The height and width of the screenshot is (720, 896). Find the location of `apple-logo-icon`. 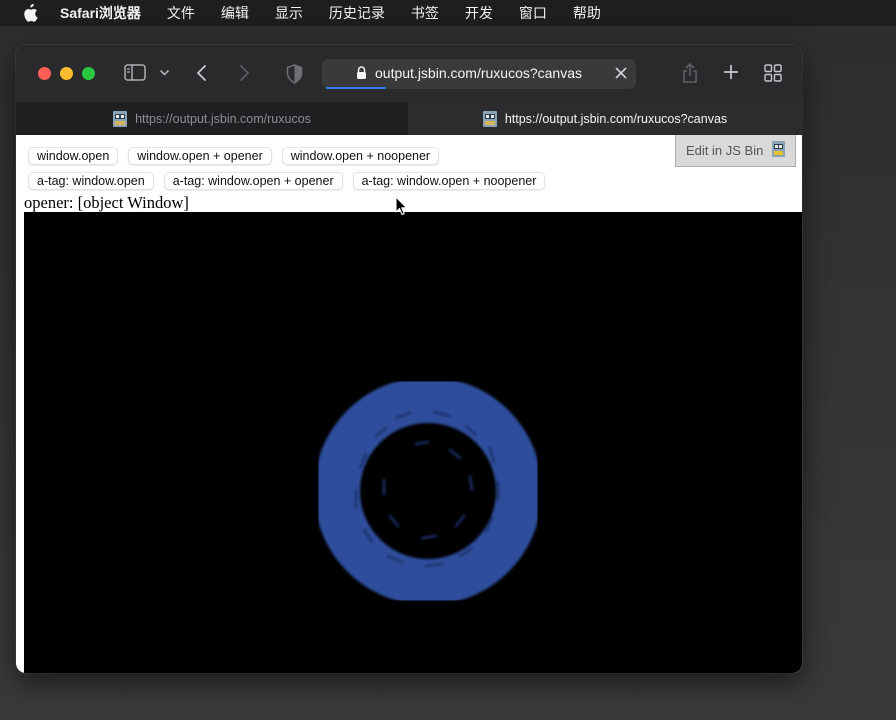

apple-logo-icon is located at coordinates (32, 13).